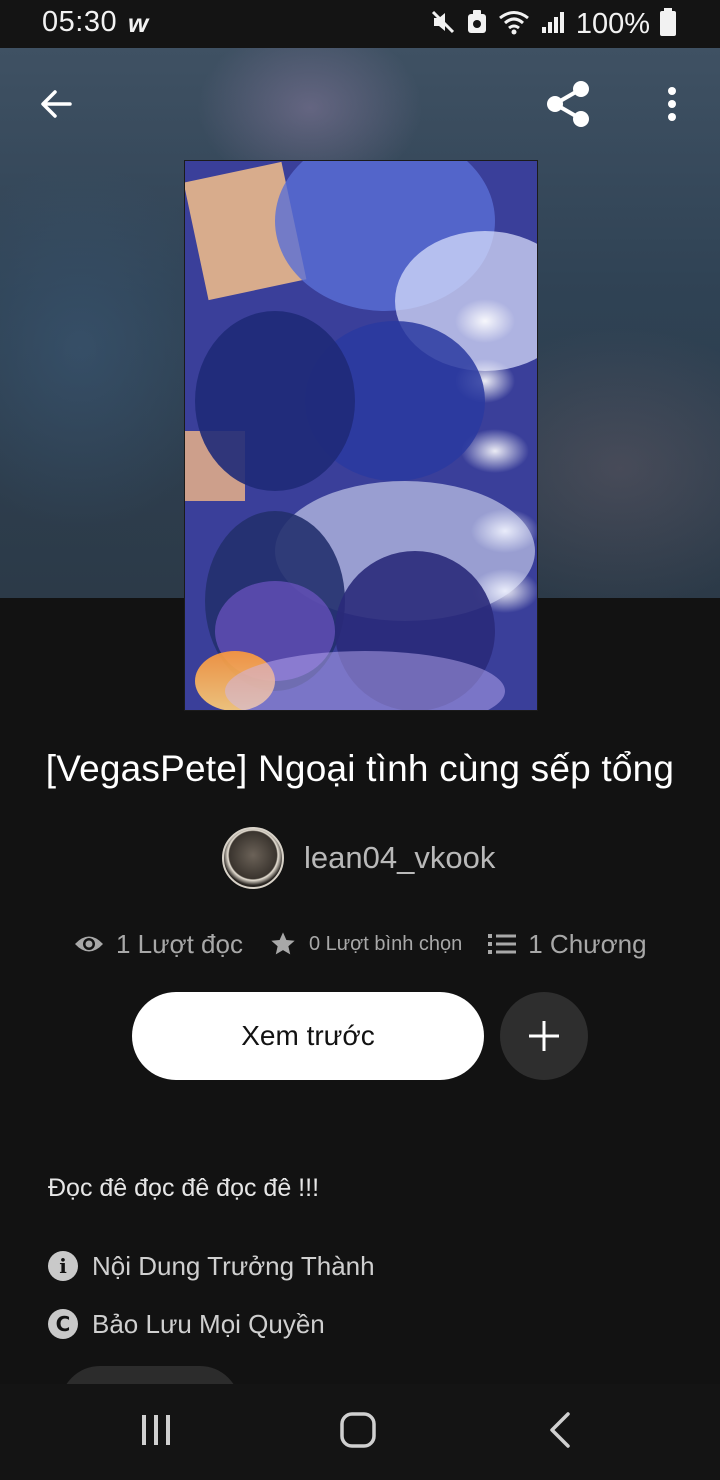 This screenshot has height=1480, width=720. I want to click on home-icon, so click(358, 1430).